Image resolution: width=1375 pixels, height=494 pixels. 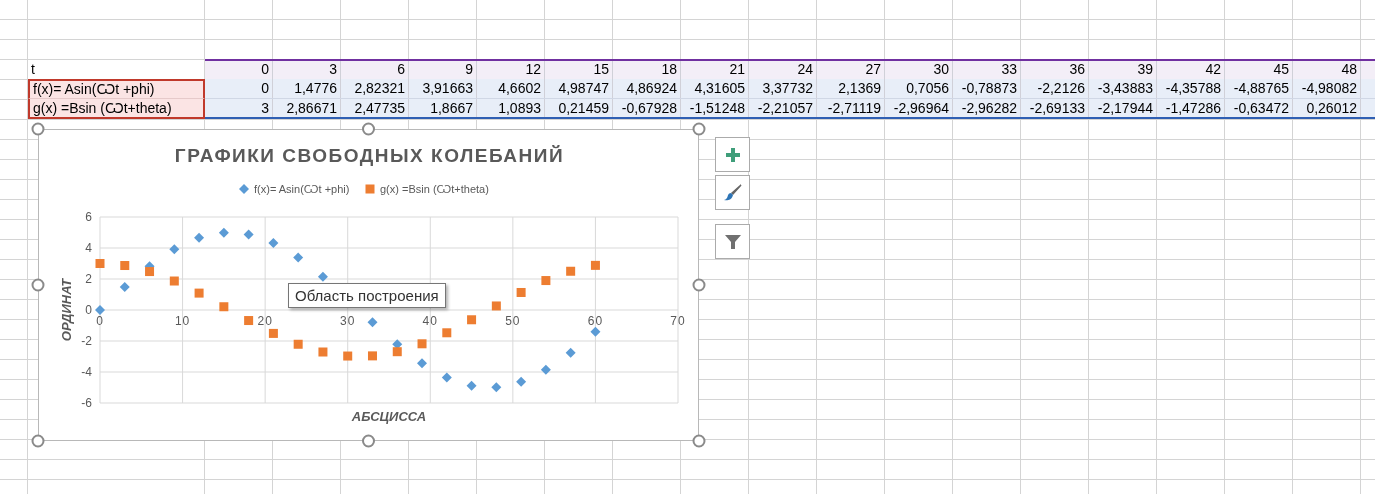 I want to click on table-cell: 4,98747, so click(x=579, y=88).